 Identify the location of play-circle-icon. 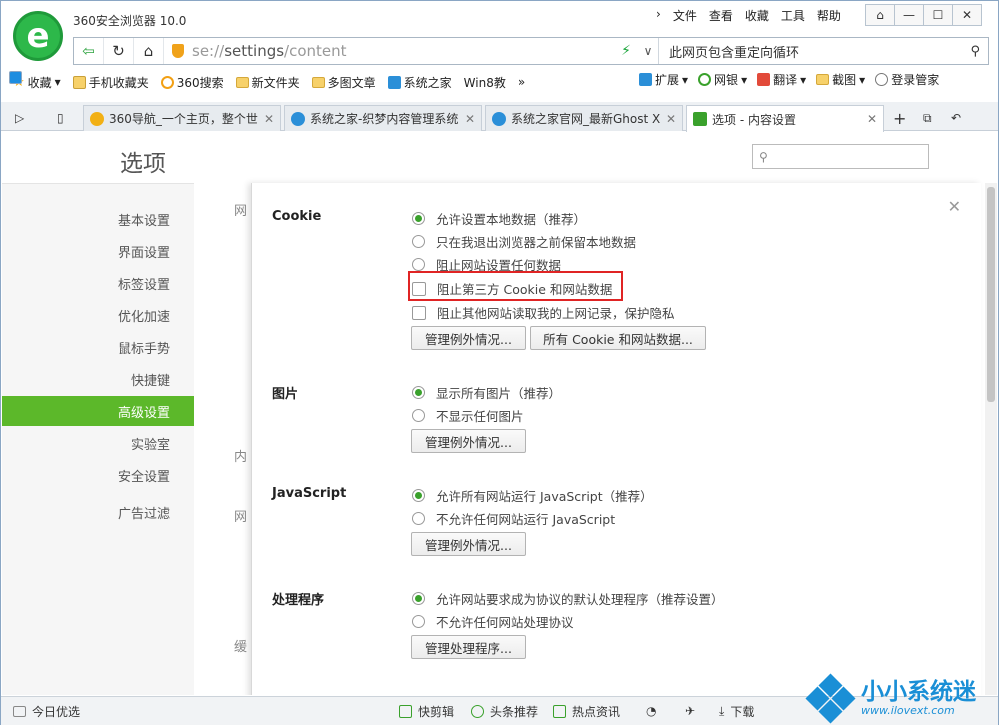
(477, 711).